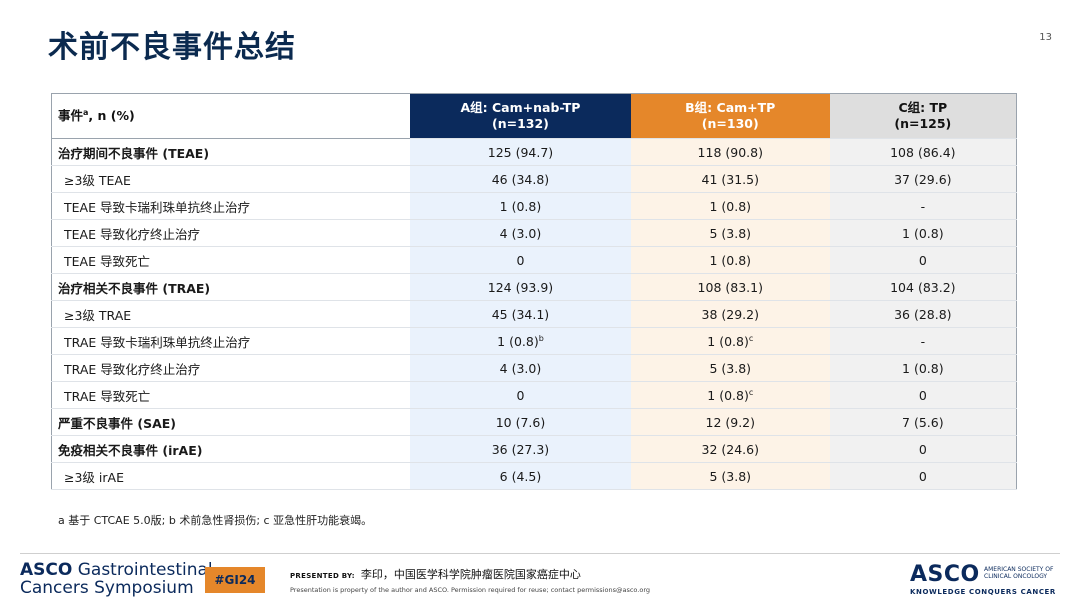 The width and height of the screenshot is (1080, 605). I want to click on row-label: 治疗期间不良事件 (TEAE), so click(231, 152).